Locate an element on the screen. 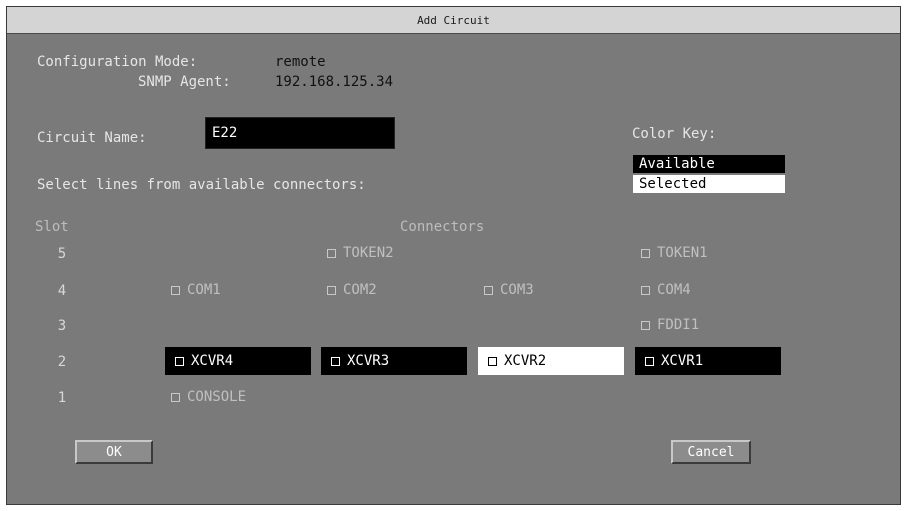 This screenshot has height=511, width=907. slot-number-1: 1 is located at coordinates (62, 398).